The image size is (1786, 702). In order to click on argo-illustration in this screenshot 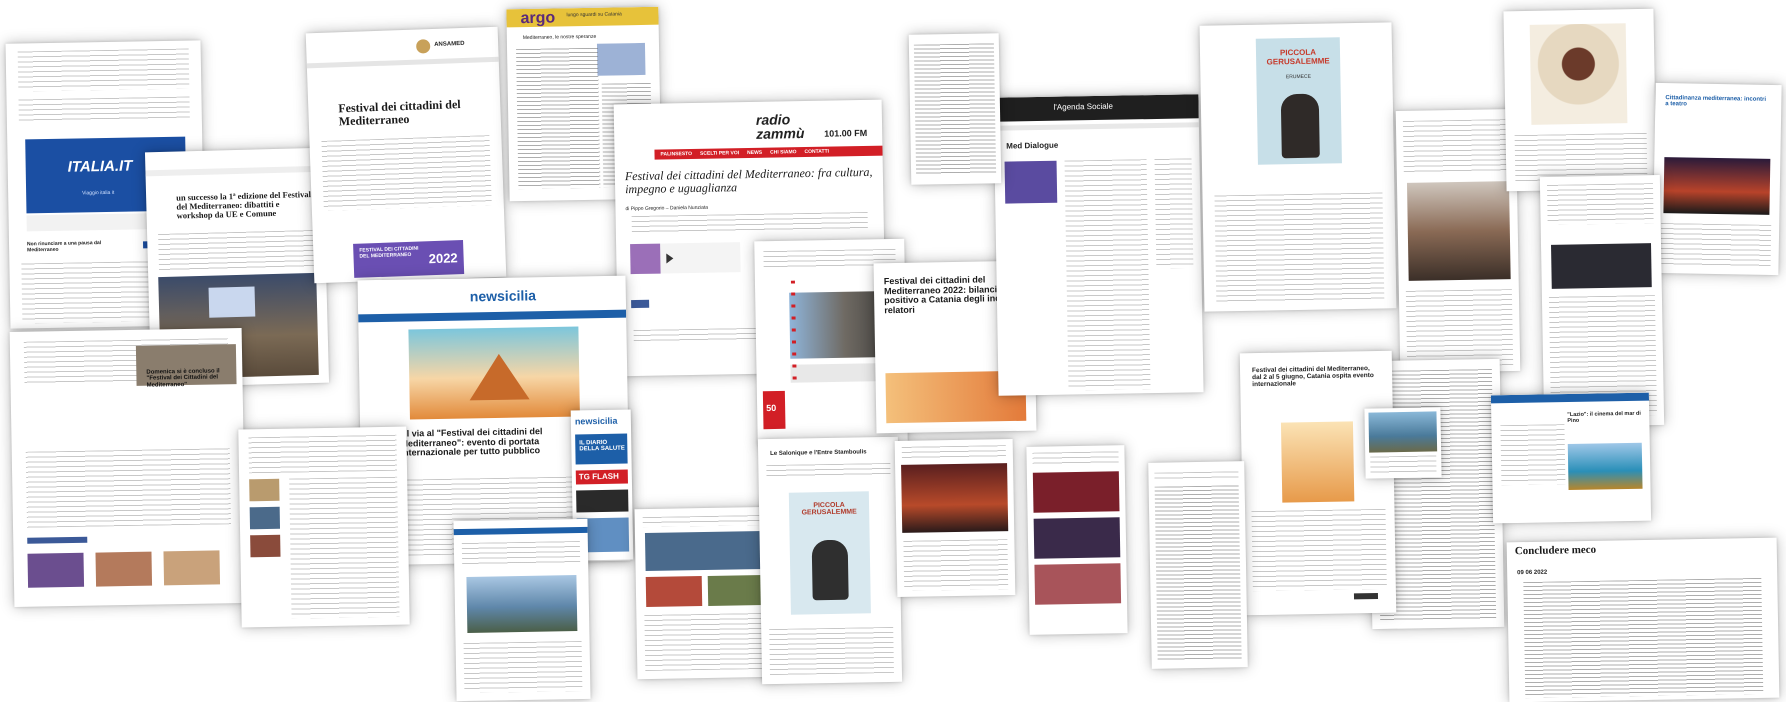, I will do `click(621, 59)`.